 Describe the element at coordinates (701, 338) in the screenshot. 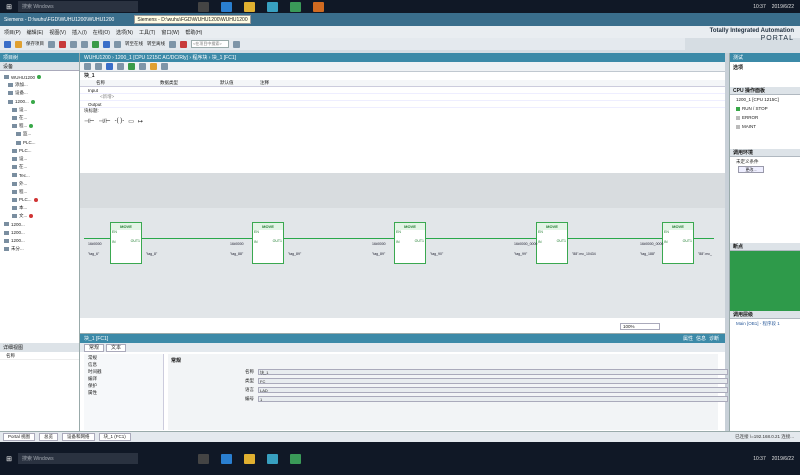

I see `info-tab: 信息` at that location.